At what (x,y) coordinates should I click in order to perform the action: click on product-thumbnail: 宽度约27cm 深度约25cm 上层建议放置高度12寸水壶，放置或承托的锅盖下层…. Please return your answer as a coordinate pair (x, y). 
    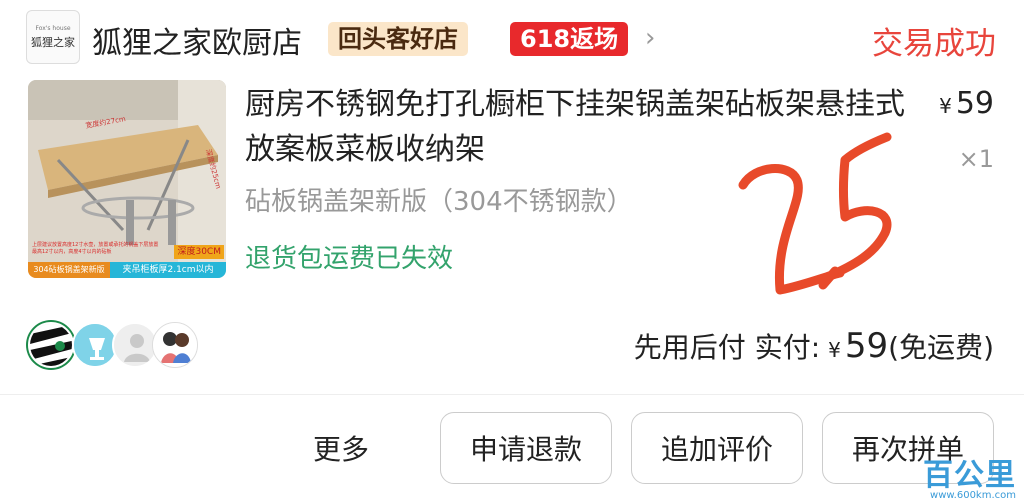
    Looking at the image, I should click on (127, 179).